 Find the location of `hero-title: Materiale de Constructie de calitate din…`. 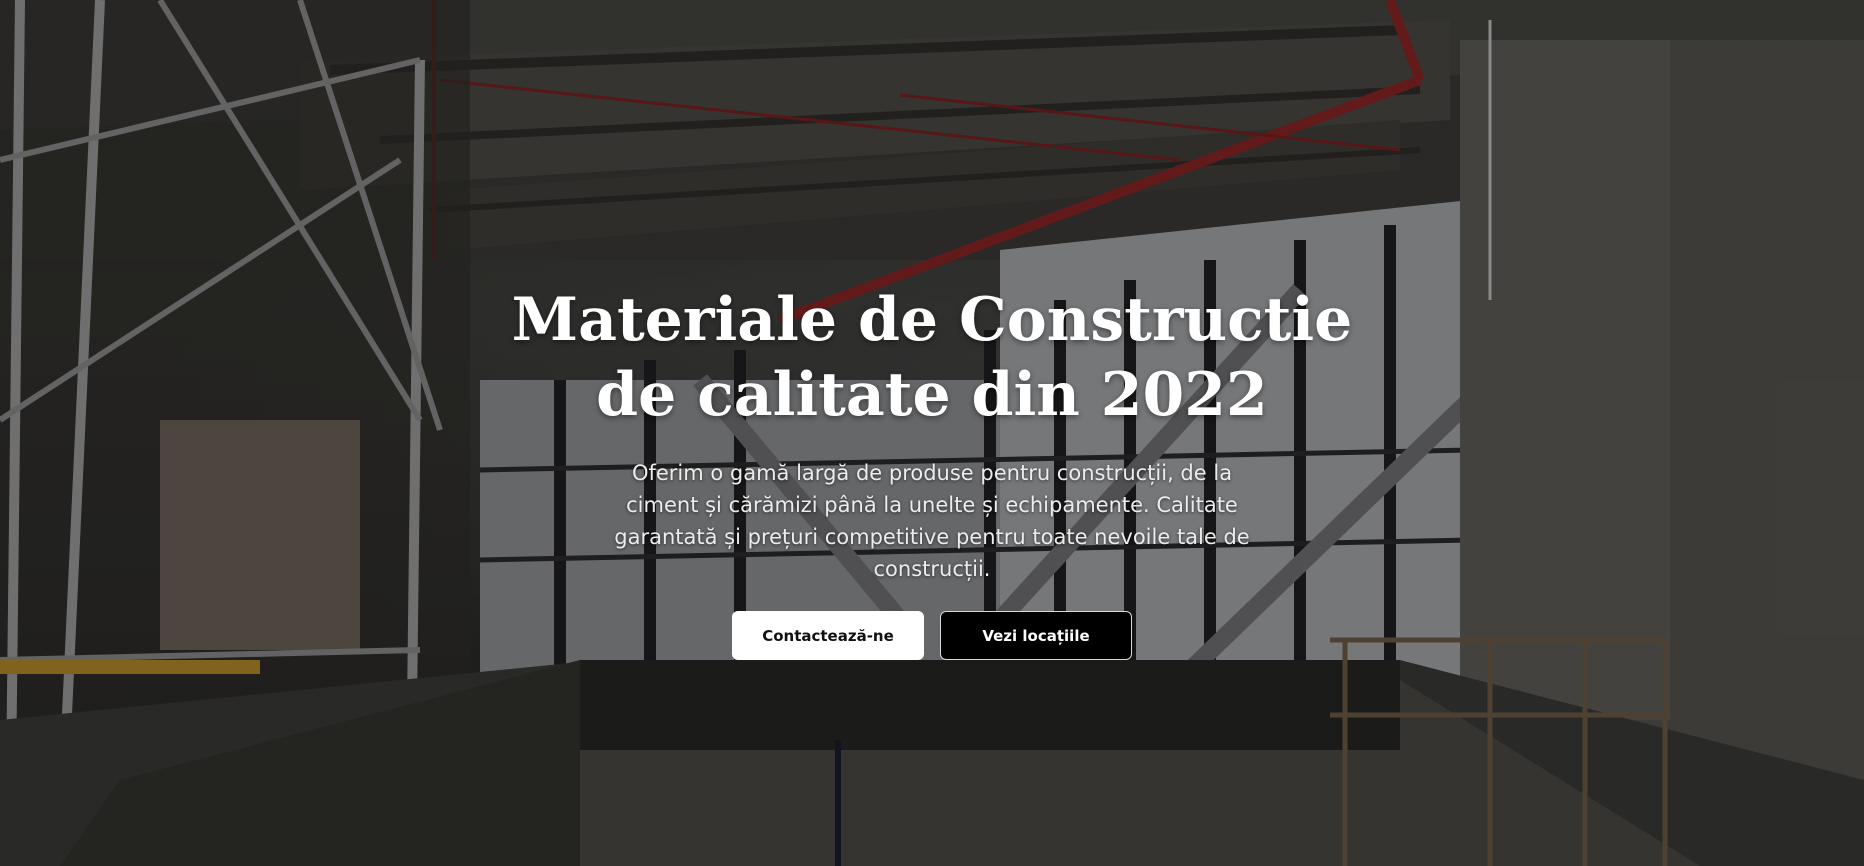

hero-title: Materiale de Constructie de calitate din… is located at coordinates (932, 358).